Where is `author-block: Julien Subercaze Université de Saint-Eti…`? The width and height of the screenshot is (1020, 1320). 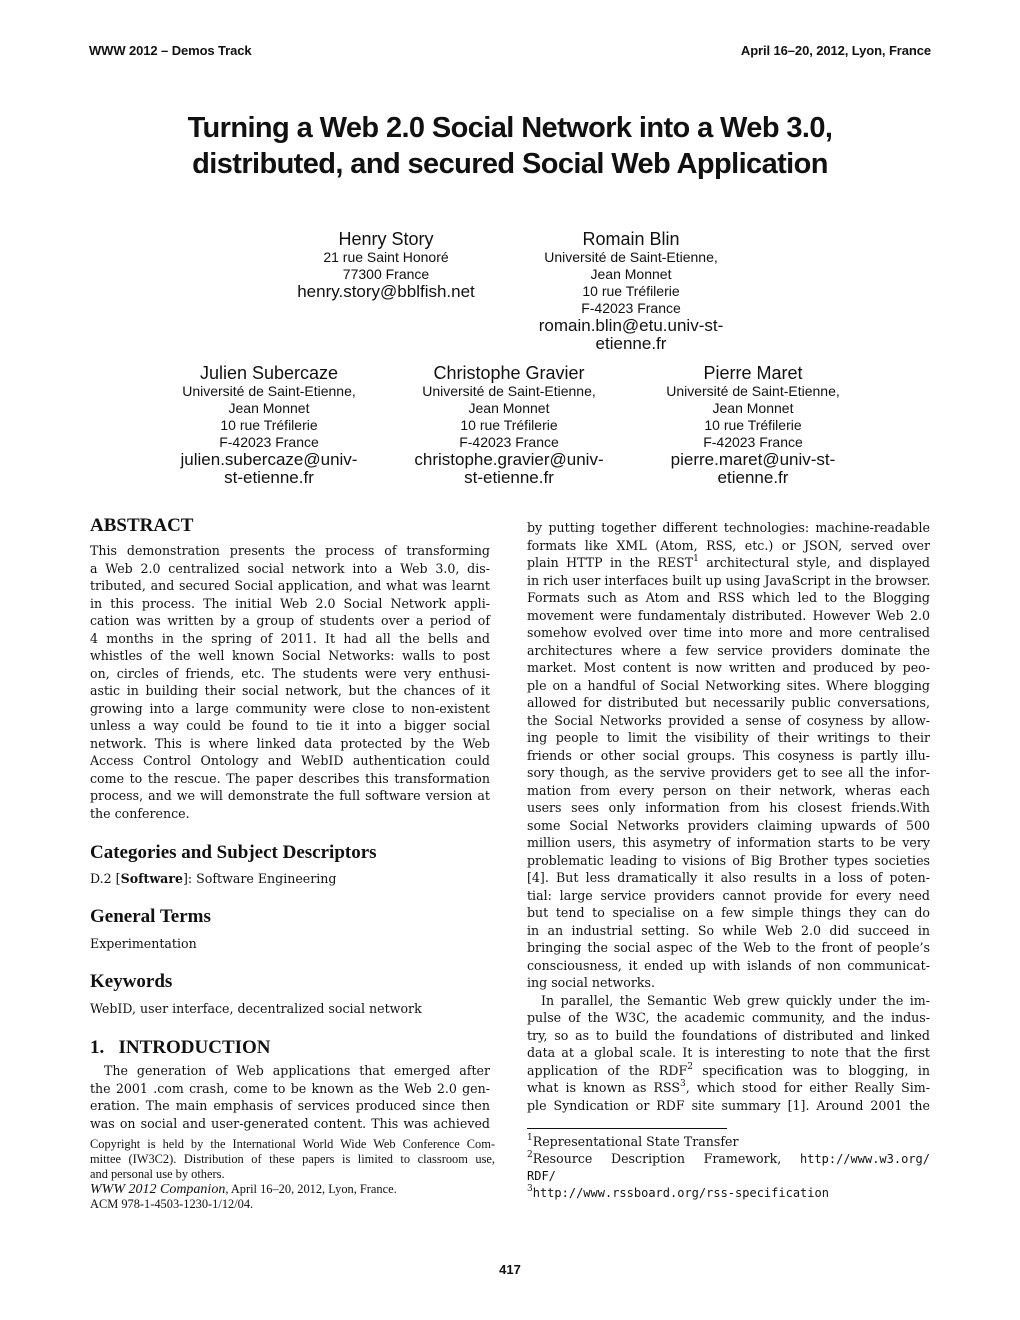
author-block: Julien Subercaze Université de Saint-Eti… is located at coordinates (269, 425).